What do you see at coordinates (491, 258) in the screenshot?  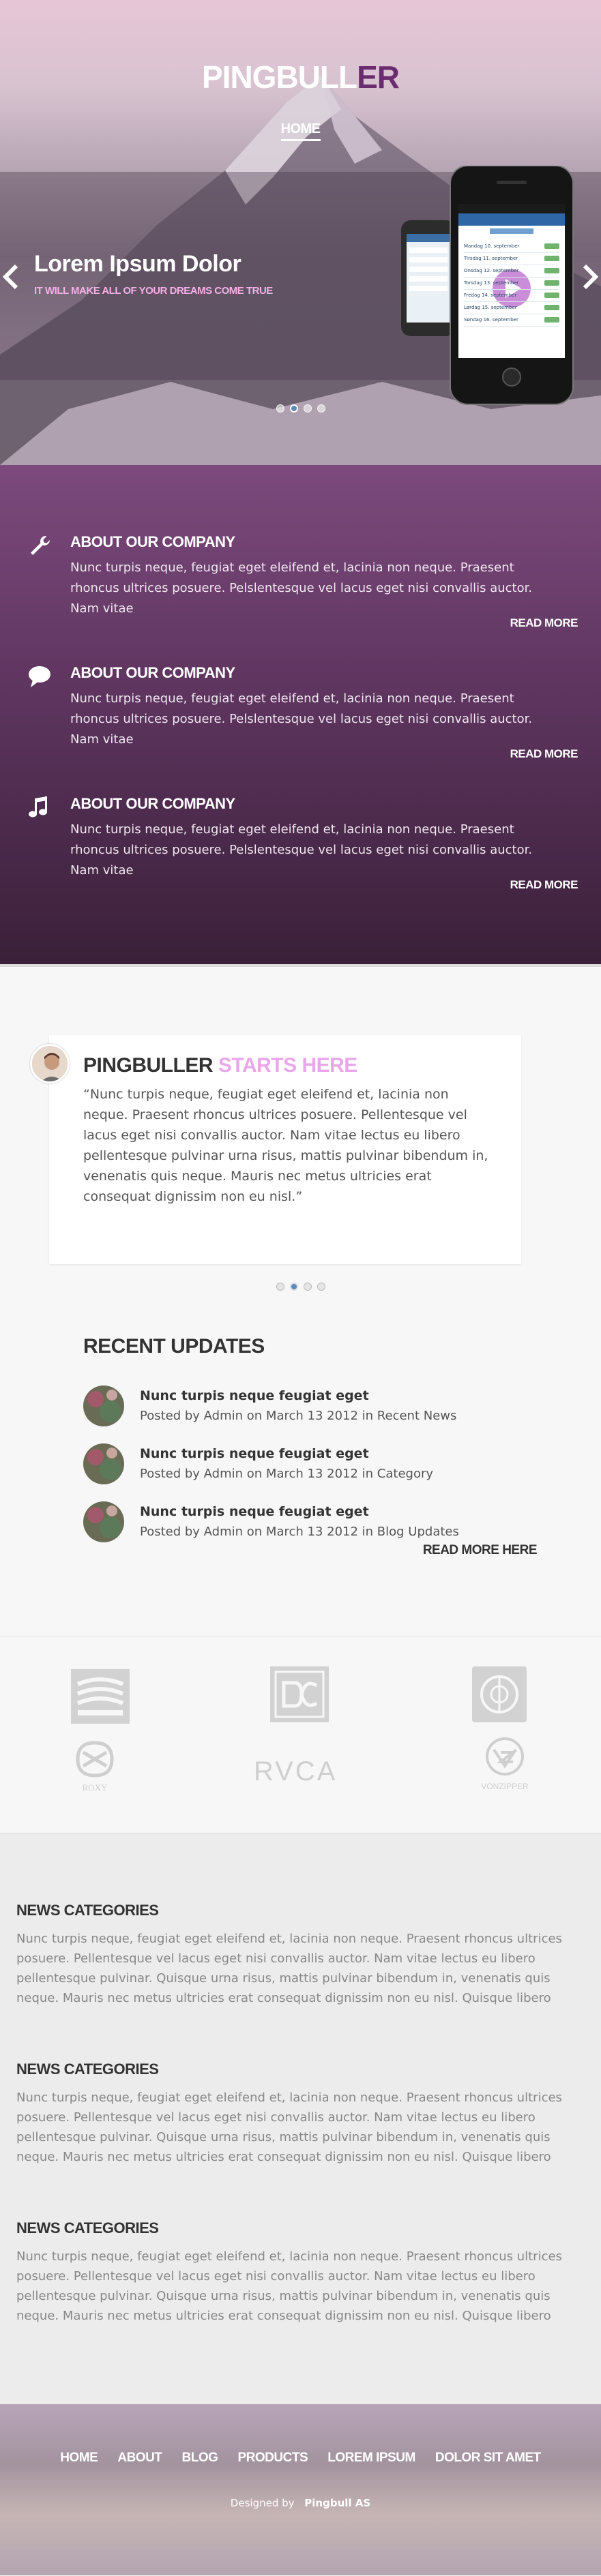 I see `phone-schedule-day: Tirsdag 11. september` at bounding box center [491, 258].